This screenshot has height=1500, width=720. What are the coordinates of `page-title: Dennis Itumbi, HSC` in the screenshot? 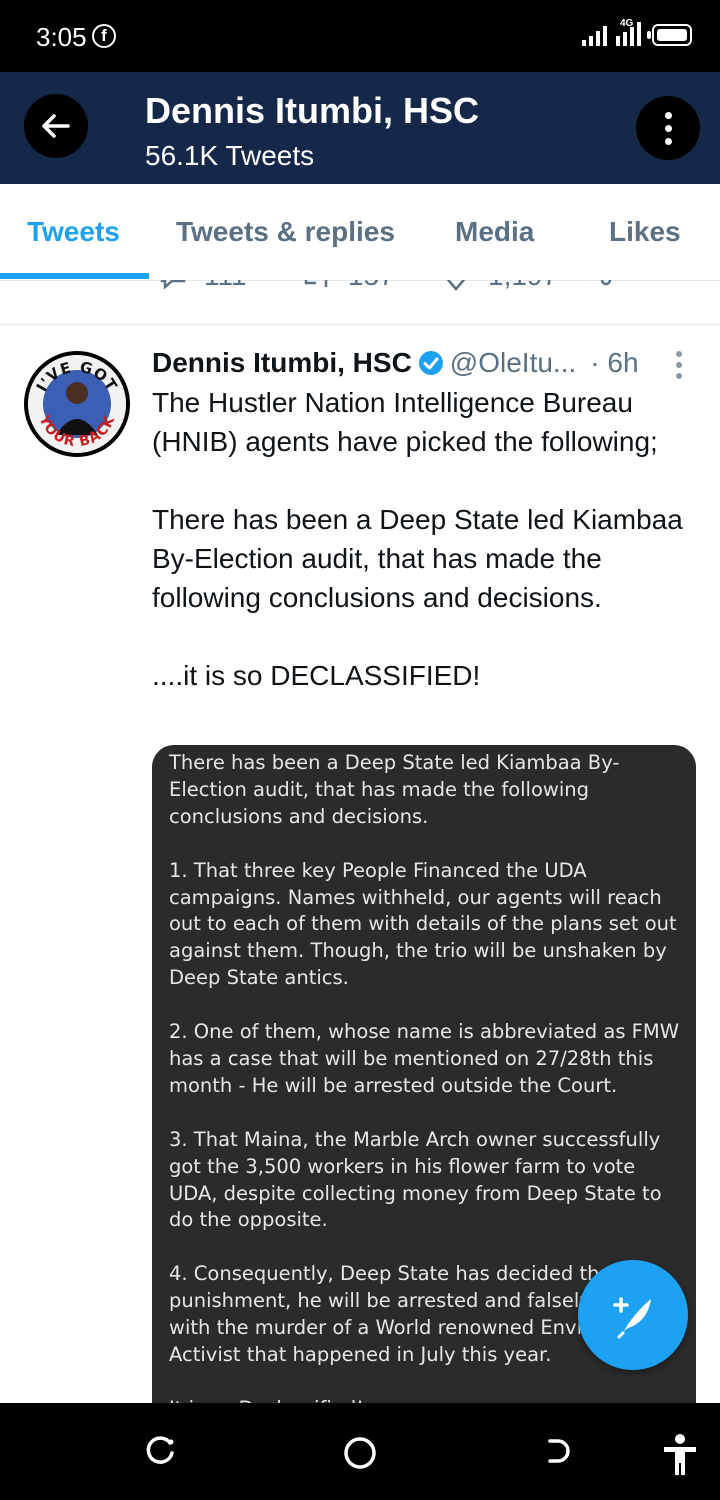 It's located at (312, 110).